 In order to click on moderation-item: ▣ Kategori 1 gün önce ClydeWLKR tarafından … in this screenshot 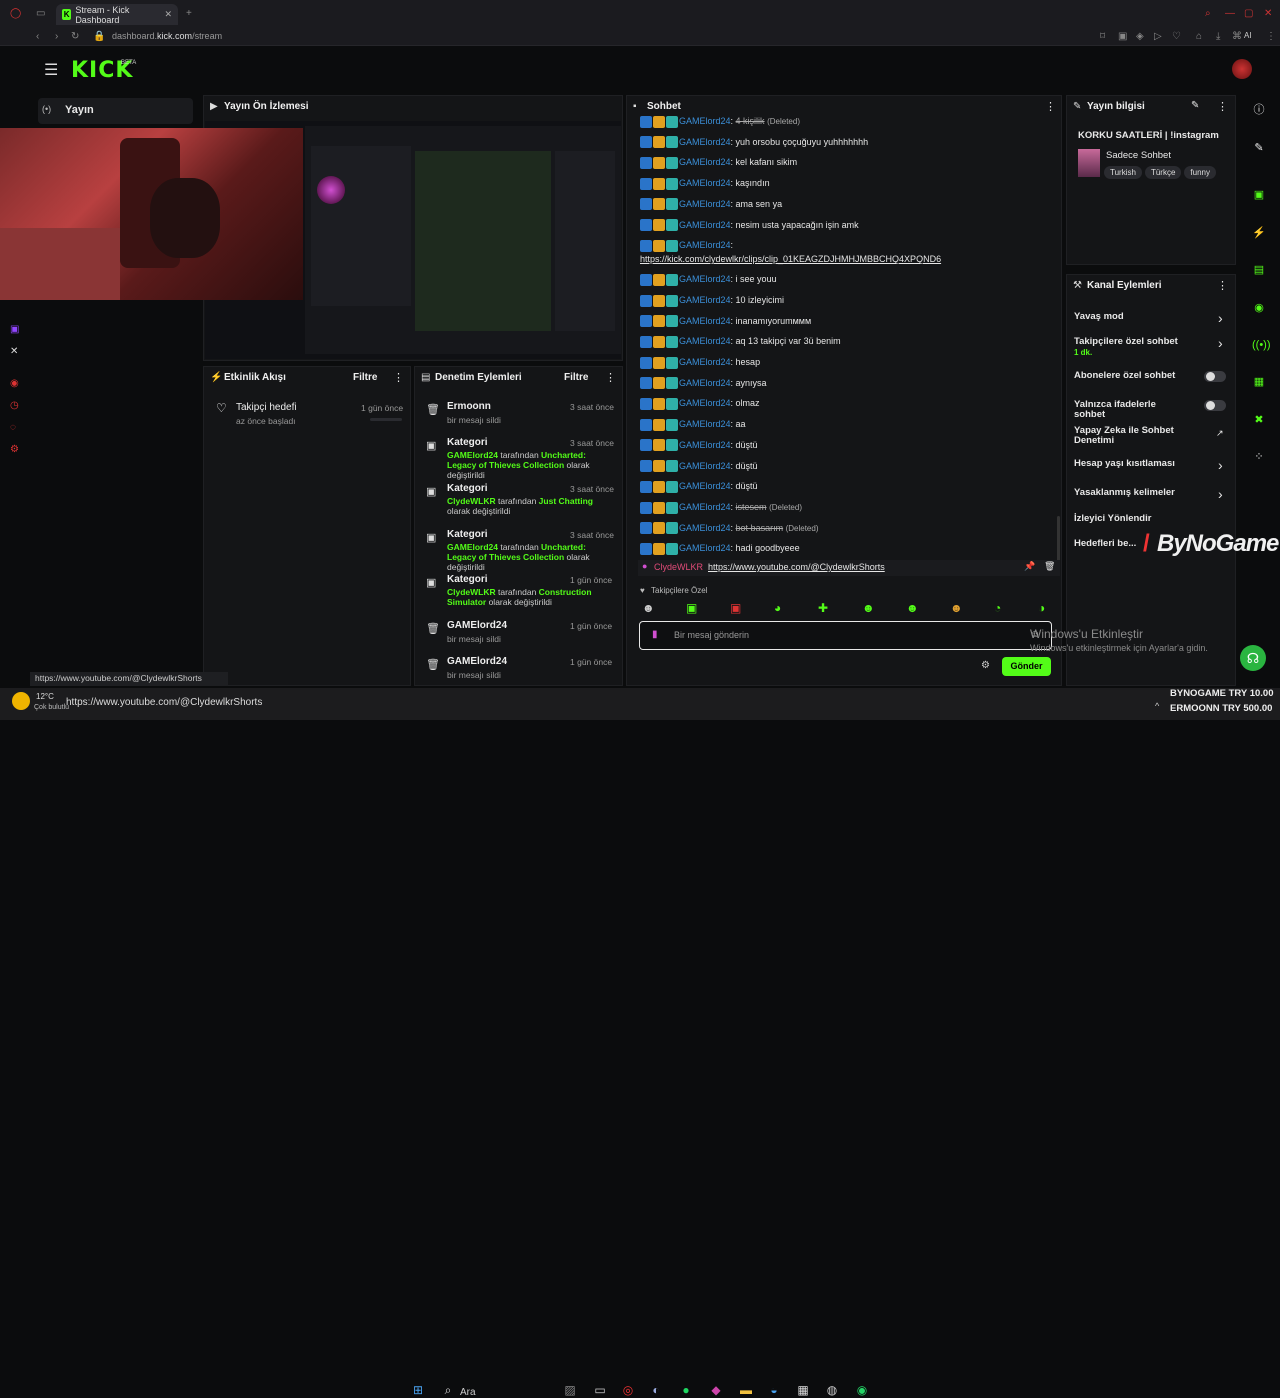, I will do `click(518, 593)`.